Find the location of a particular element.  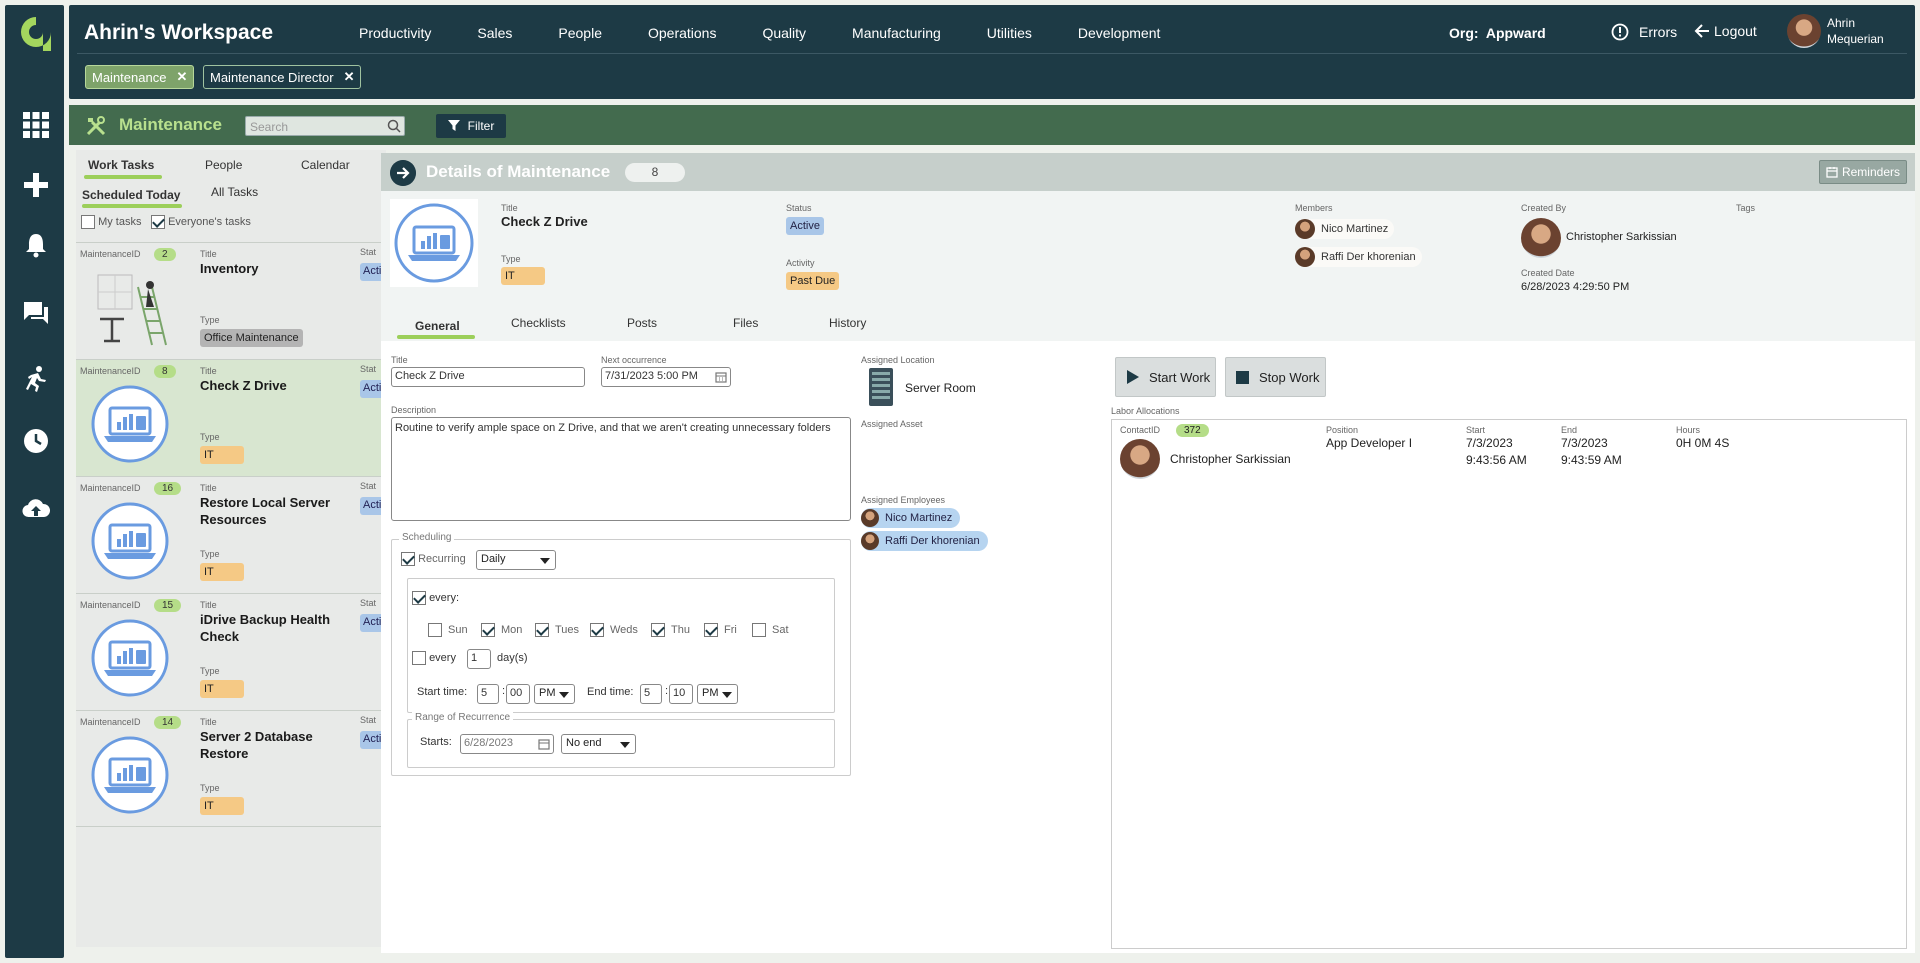

tab-checklists: Checklists is located at coordinates (538, 323).